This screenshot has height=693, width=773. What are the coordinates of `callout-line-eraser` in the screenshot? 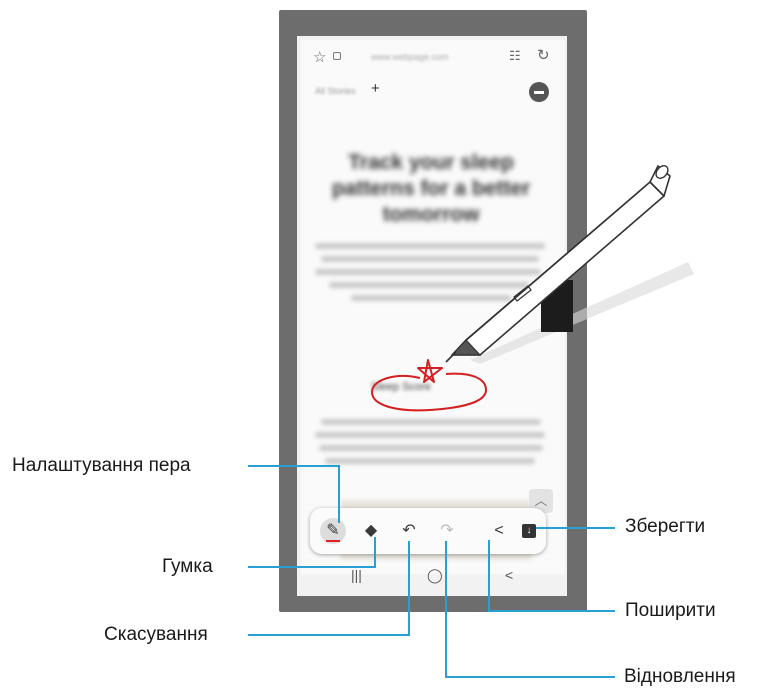 It's located at (312, 567).